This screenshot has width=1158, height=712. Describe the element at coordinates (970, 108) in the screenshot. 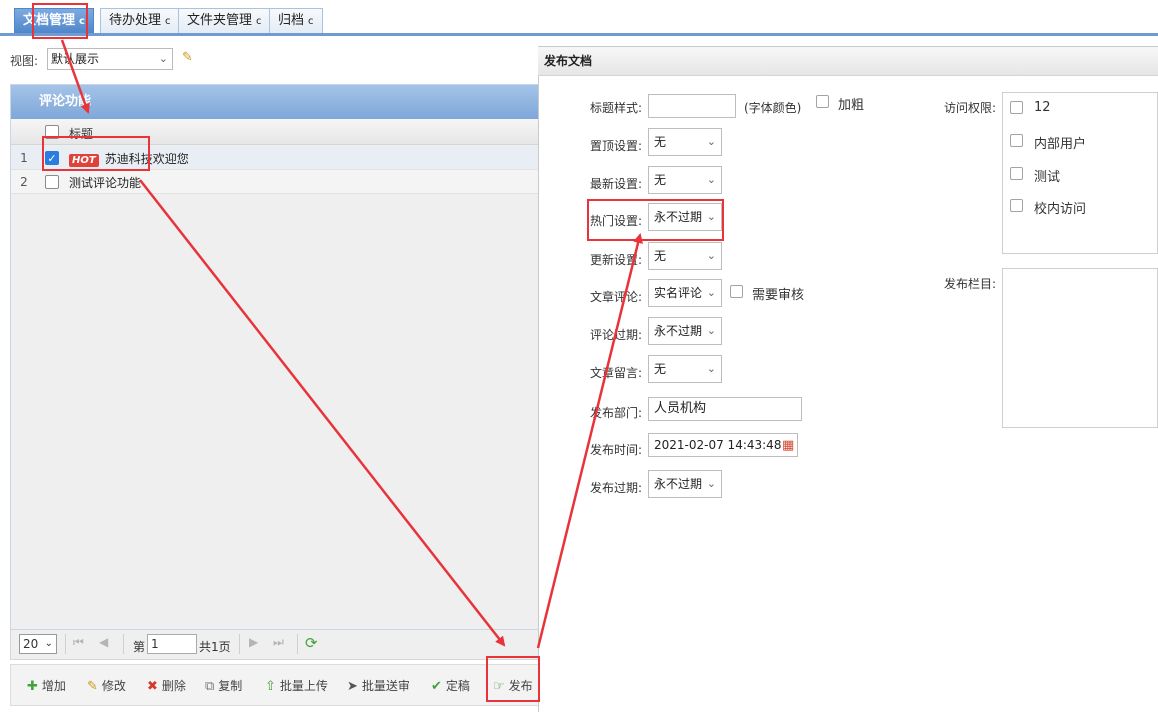

I see `access-label: 访问权限:` at that location.